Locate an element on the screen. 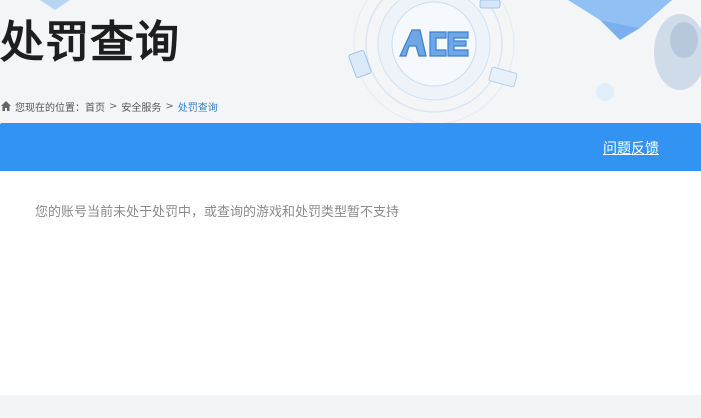 The height and width of the screenshot is (418, 701). ace-logo-icon is located at coordinates (434, 43).